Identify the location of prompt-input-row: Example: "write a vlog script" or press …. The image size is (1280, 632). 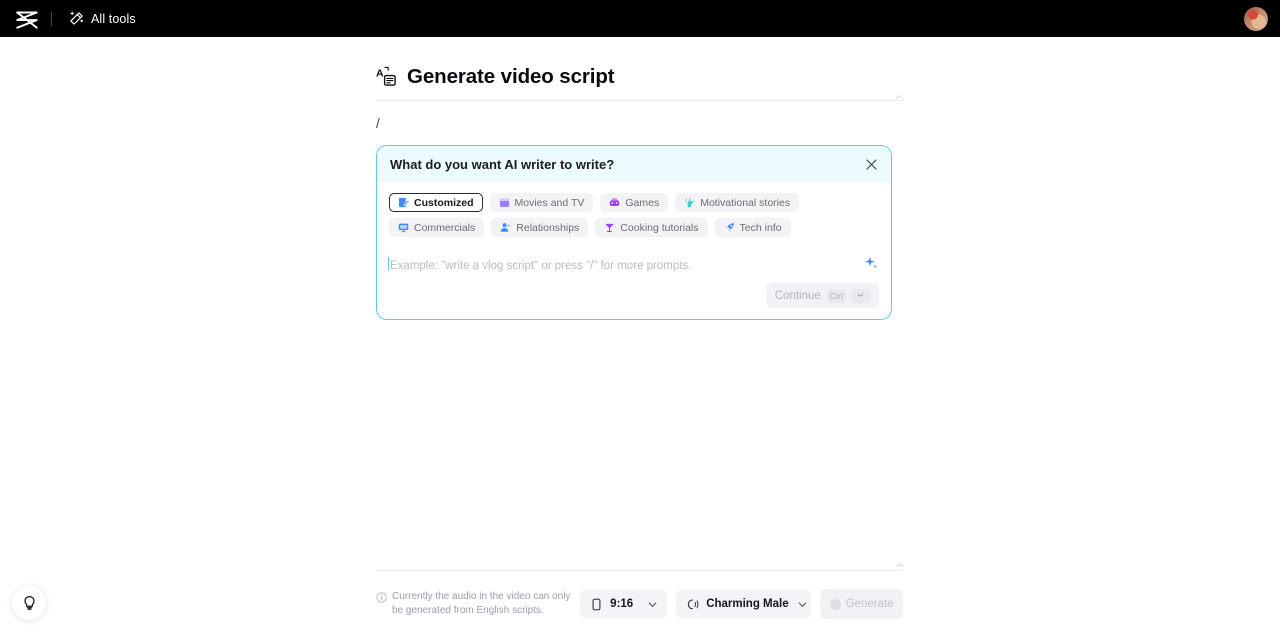
(634, 260).